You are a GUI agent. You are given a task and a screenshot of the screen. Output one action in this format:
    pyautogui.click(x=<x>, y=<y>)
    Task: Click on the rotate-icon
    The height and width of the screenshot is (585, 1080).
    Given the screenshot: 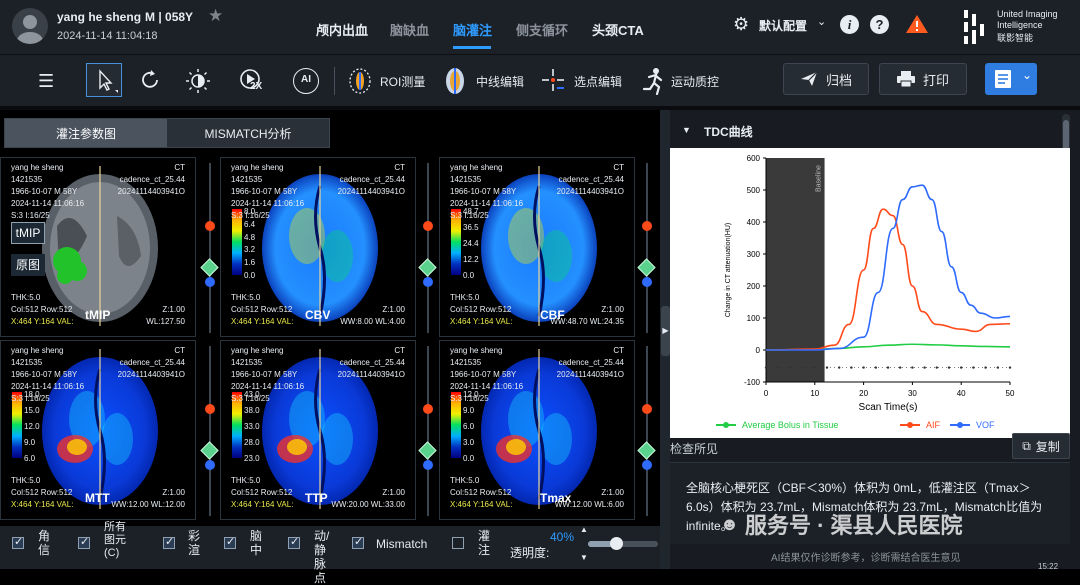 What is the action you would take?
    pyautogui.click(x=150, y=80)
    